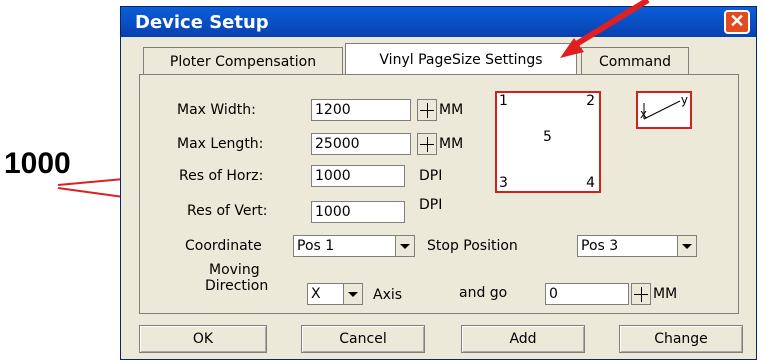 The height and width of the screenshot is (360, 765). What do you see at coordinates (605, 29) in the screenshot?
I see `tab-pointer-arrow` at bounding box center [605, 29].